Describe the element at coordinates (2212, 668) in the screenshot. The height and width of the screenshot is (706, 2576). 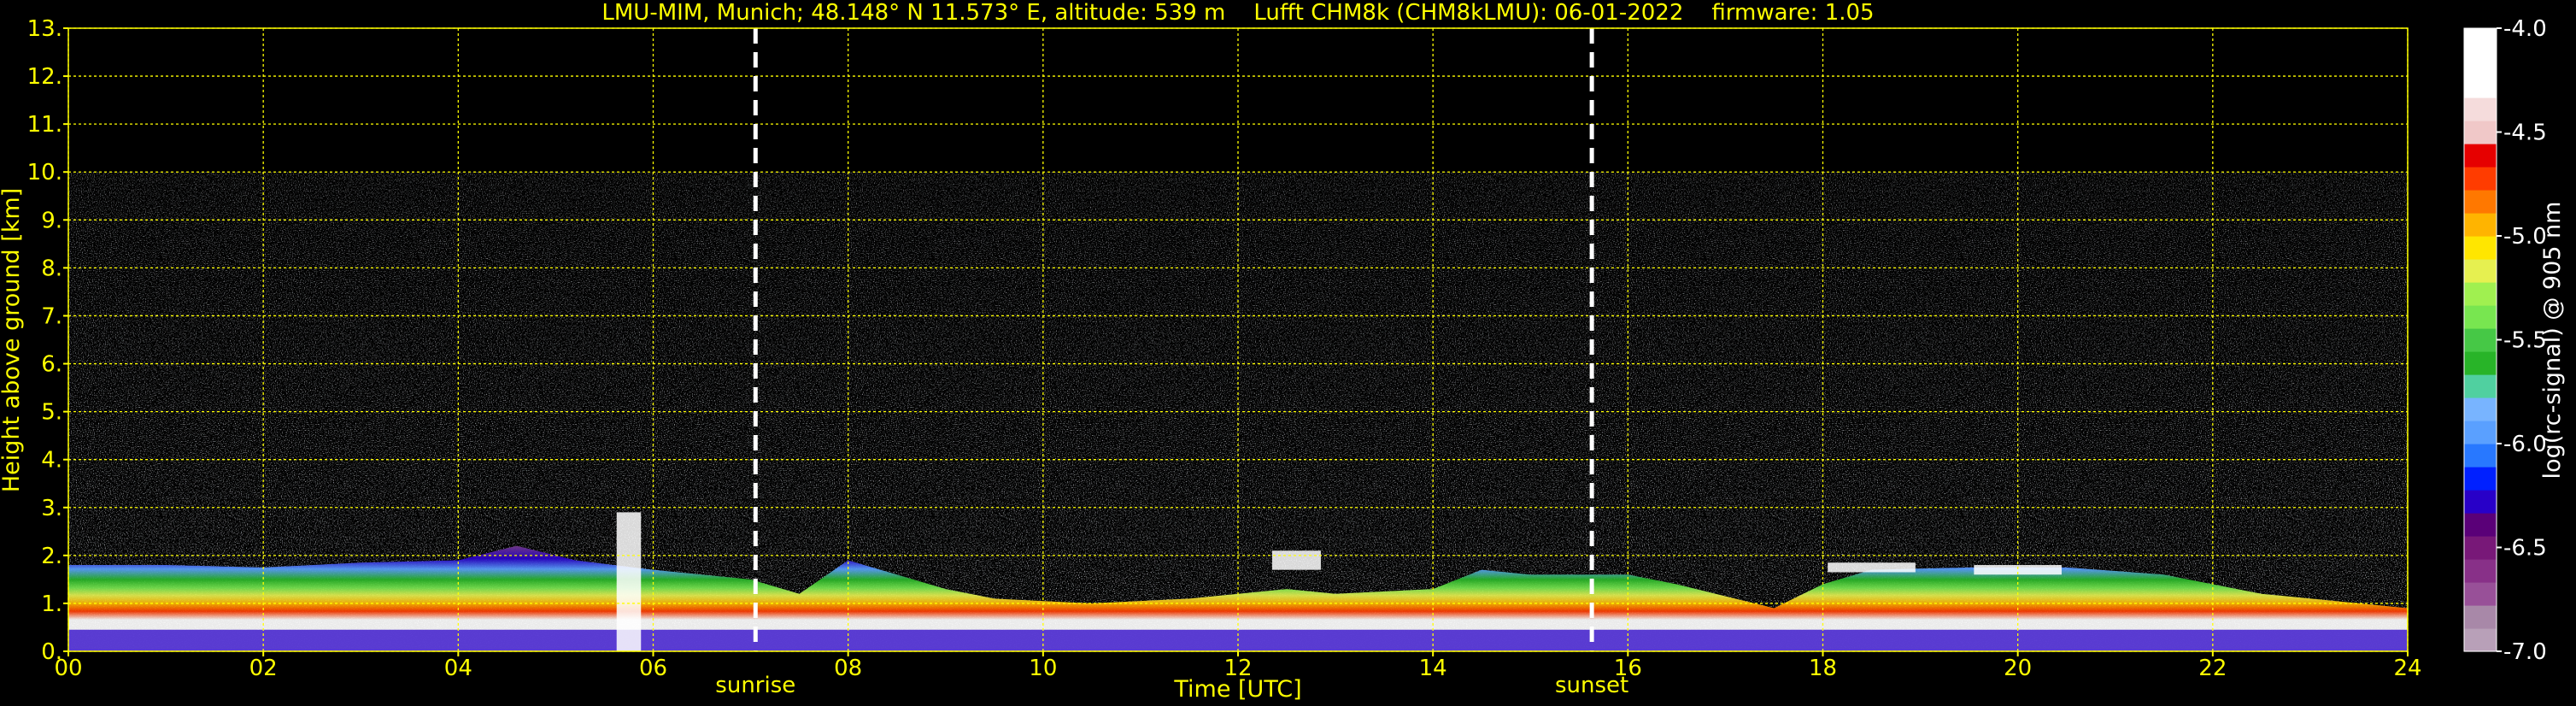
I see `x-tick-label: 22` at that location.